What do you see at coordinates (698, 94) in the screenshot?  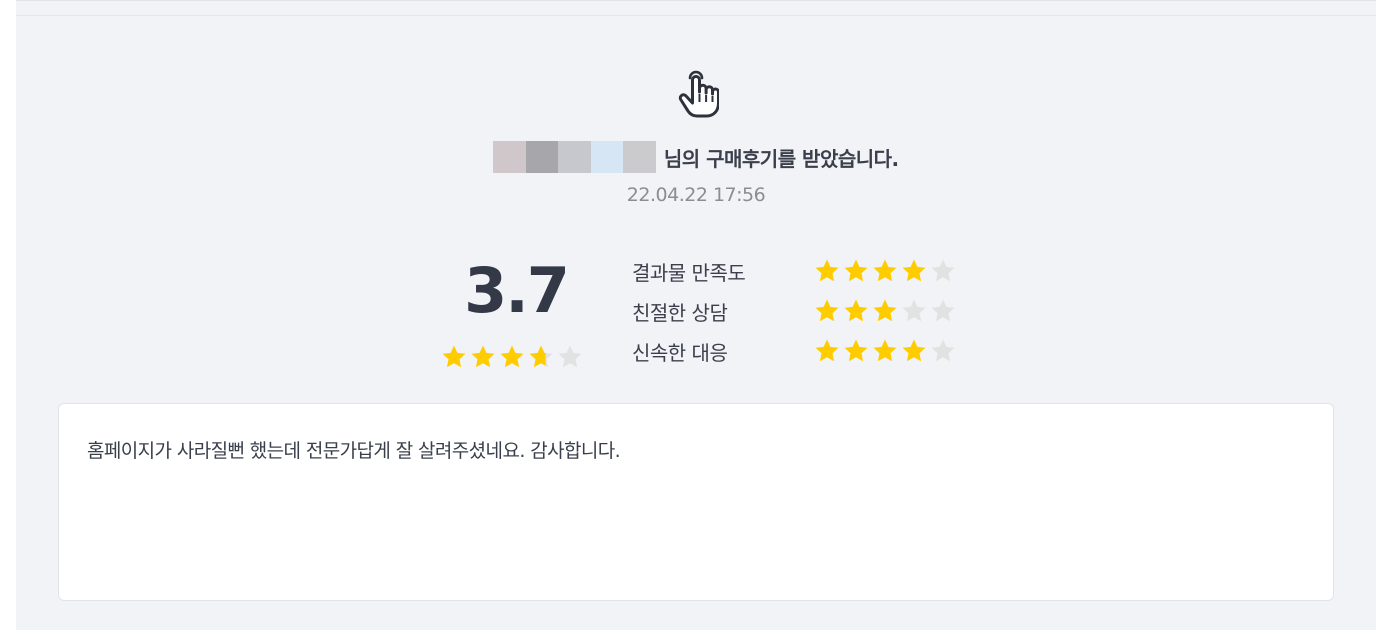 I see `pointing-hand-icon` at bounding box center [698, 94].